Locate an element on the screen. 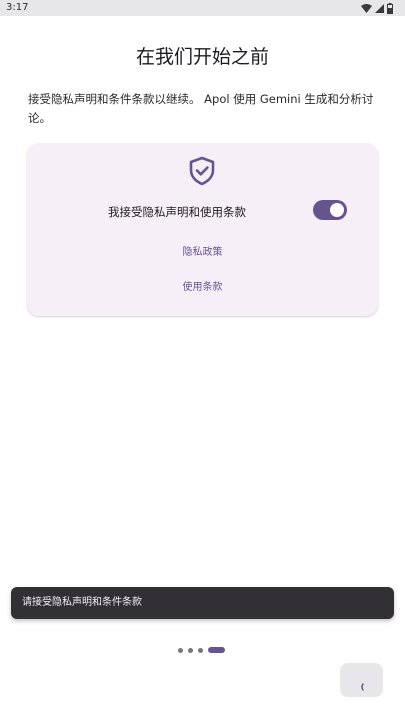 Image resolution: width=405 pixels, height=720 pixels. page-dot-4-active is located at coordinates (216, 650).